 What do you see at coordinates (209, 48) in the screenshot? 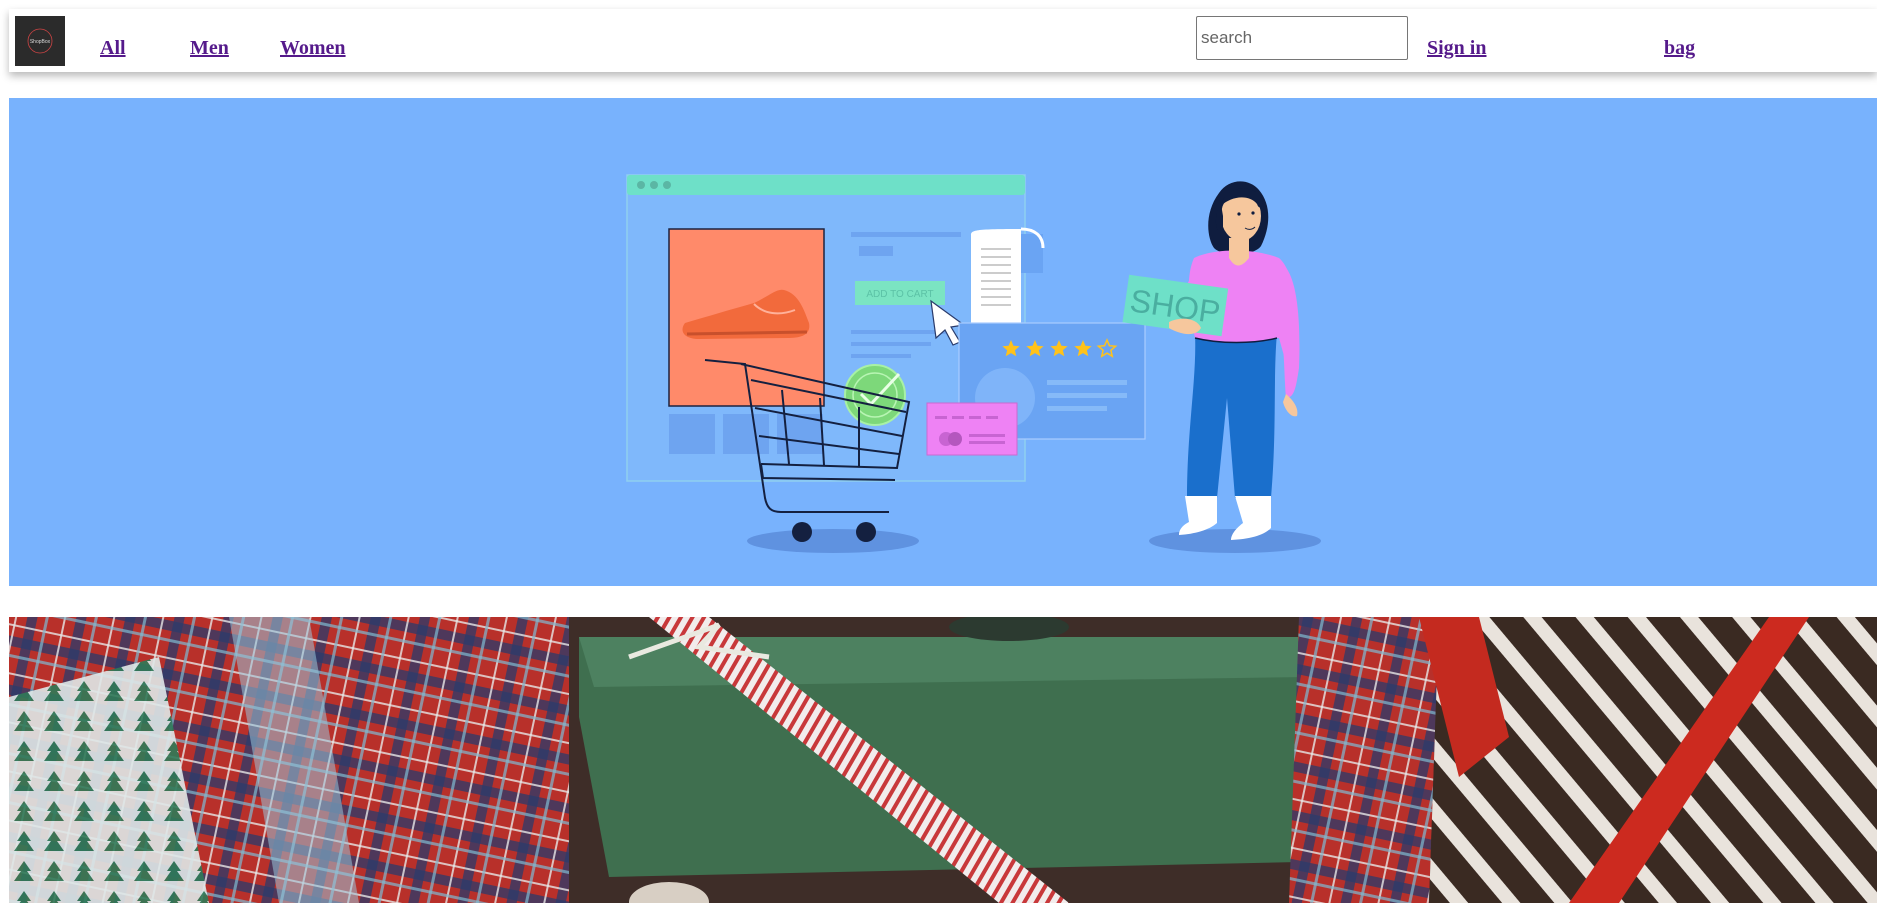
I see `nav-link-men: Men` at bounding box center [209, 48].